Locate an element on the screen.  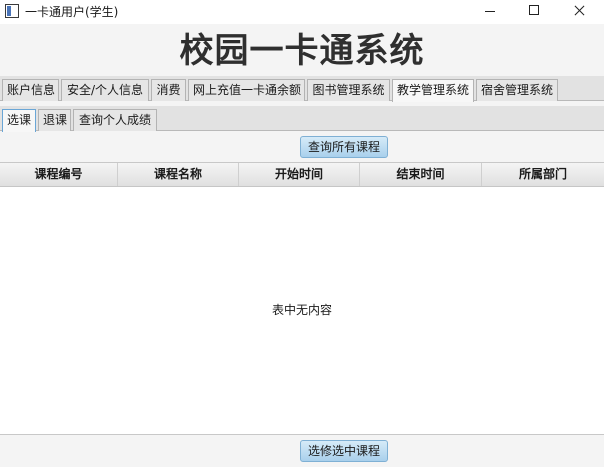
window-title: 一卡通用户(学生) is located at coordinates (72, 12).